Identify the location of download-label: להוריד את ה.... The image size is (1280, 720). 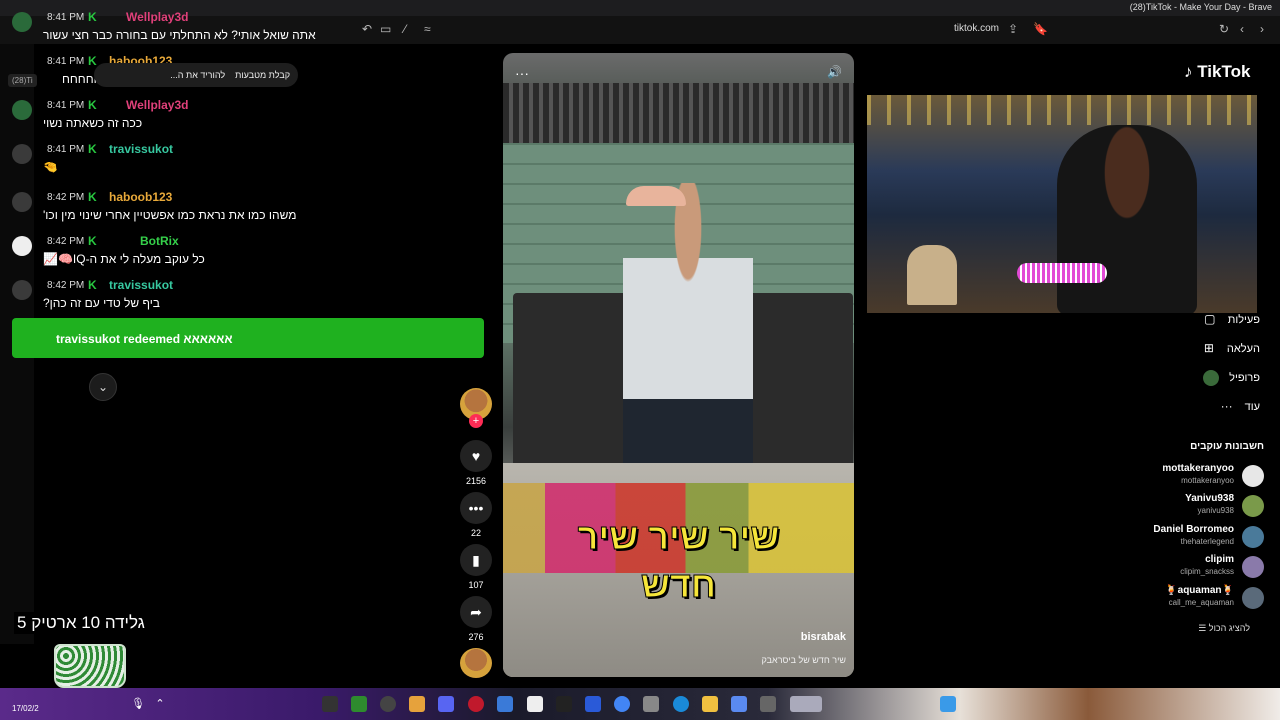
(198, 75).